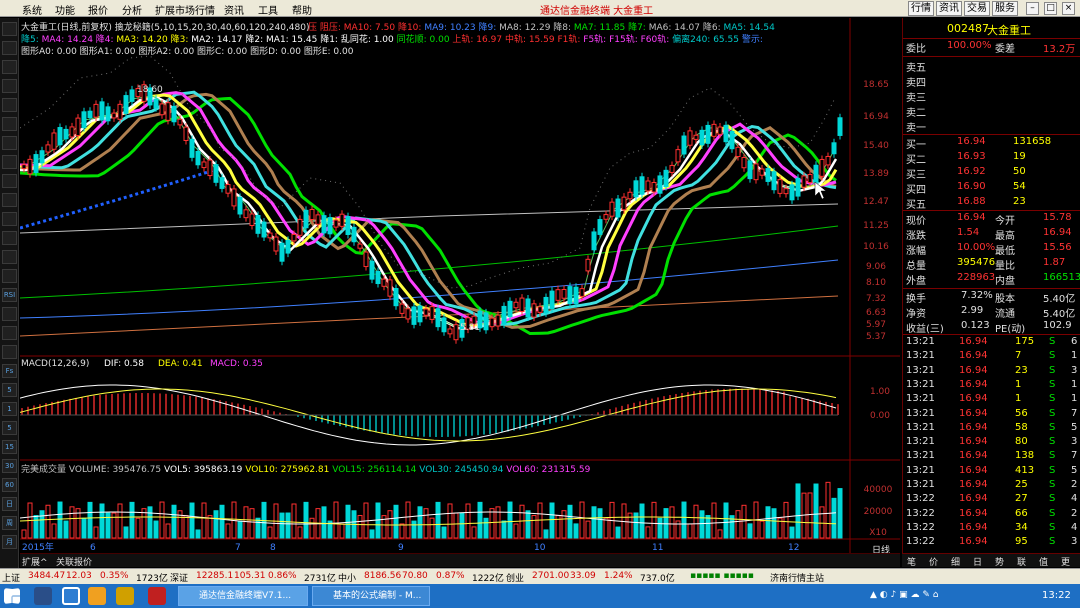  Describe the element at coordinates (302, 9) in the screenshot. I see `menu-help: 帮助` at that location.